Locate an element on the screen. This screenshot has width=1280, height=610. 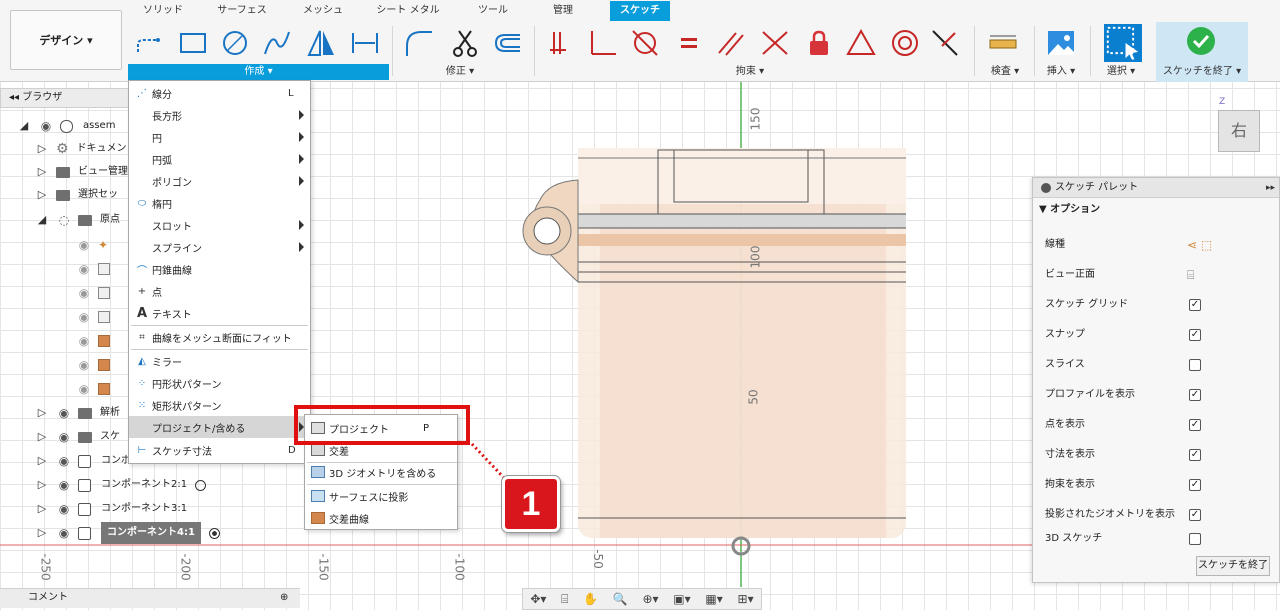
tab-manage: 管理 is located at coordinates (563, 11).